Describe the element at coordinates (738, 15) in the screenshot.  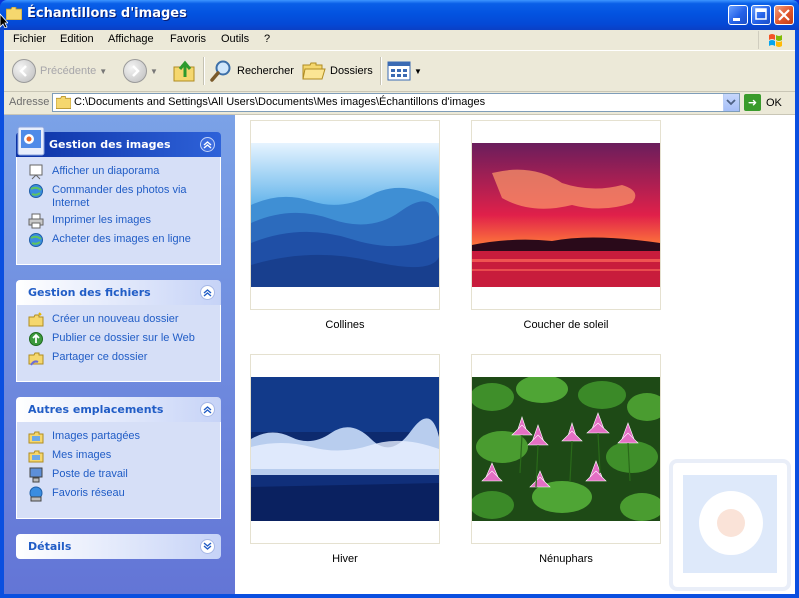
I see `minimize-button` at that location.